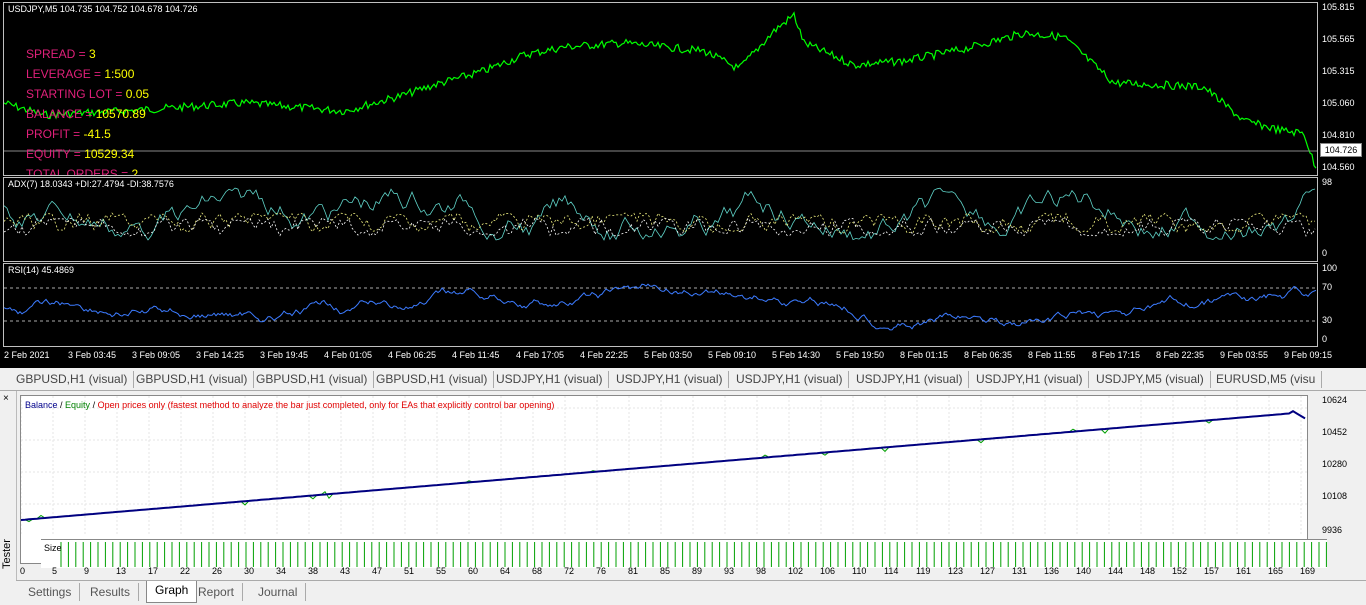 This screenshot has width=1366, height=605. I want to click on ea-stat-value: 10529.34, so click(109, 154).